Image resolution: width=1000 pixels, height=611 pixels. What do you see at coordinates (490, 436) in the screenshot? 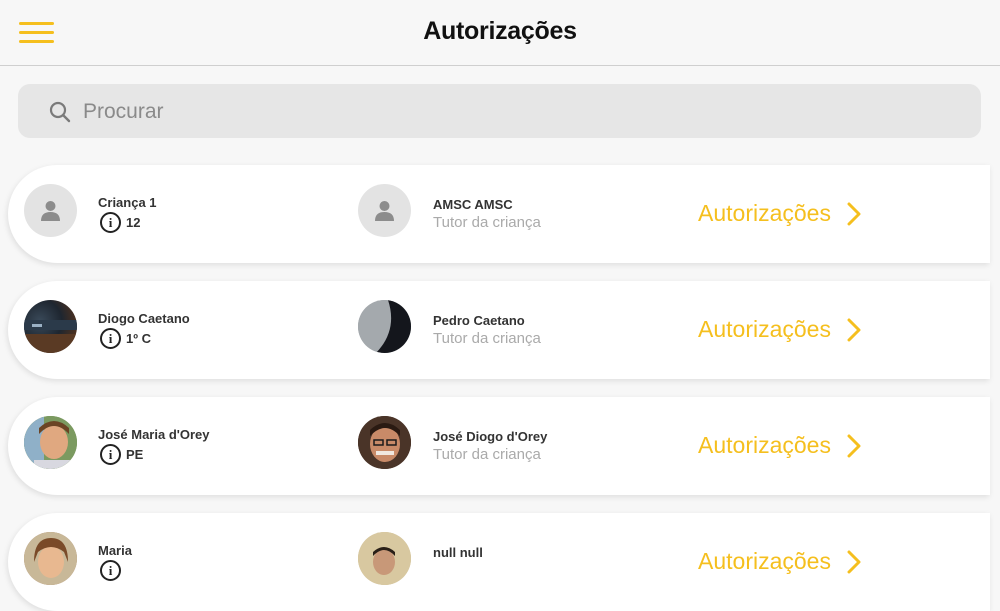
I see `tutor-name: José Diogo d'Orey` at bounding box center [490, 436].